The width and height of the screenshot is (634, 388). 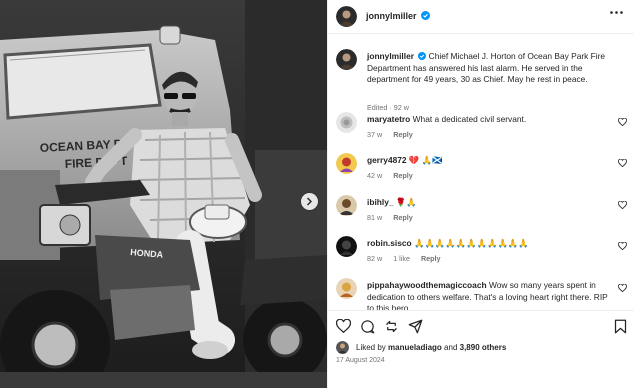 I want to click on author-avatar, so click(x=346, y=16).